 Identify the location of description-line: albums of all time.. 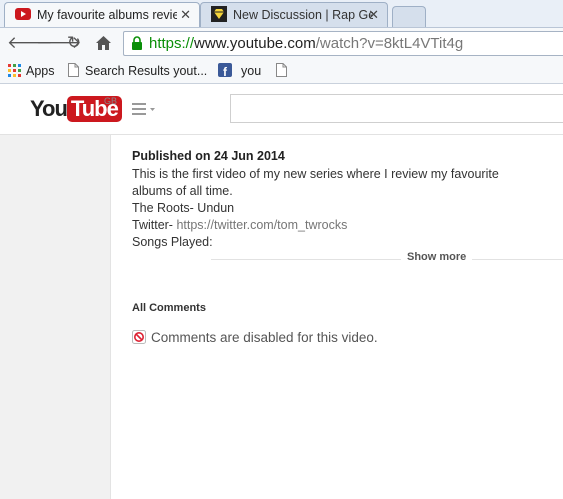
(182, 191).